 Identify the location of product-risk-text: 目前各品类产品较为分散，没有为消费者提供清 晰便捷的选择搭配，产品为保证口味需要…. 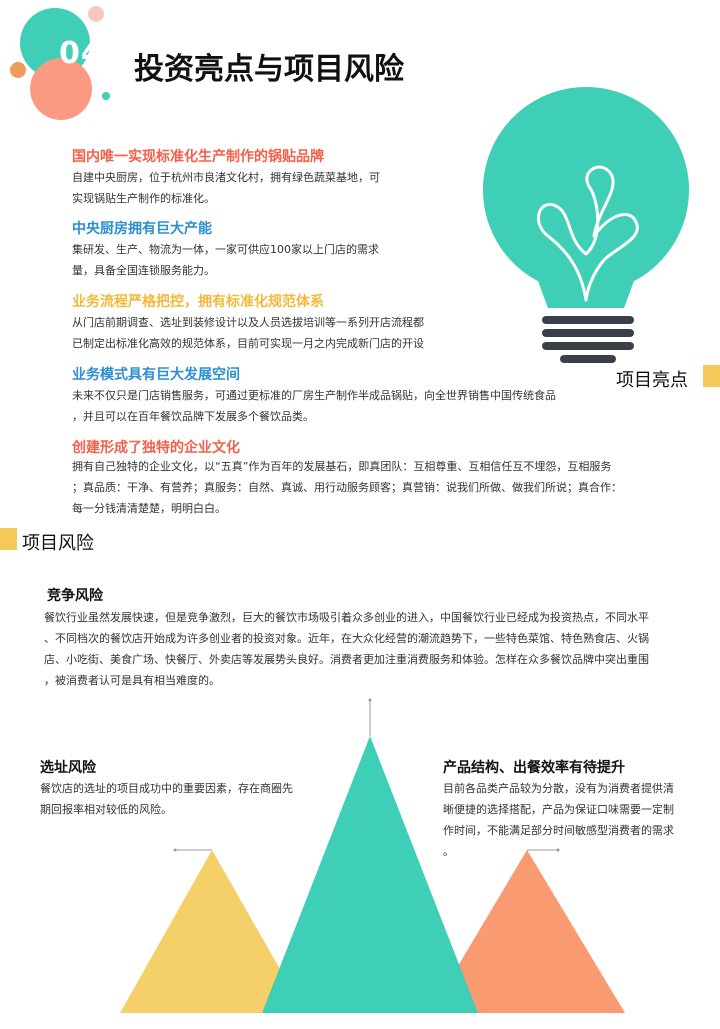
(558, 820).